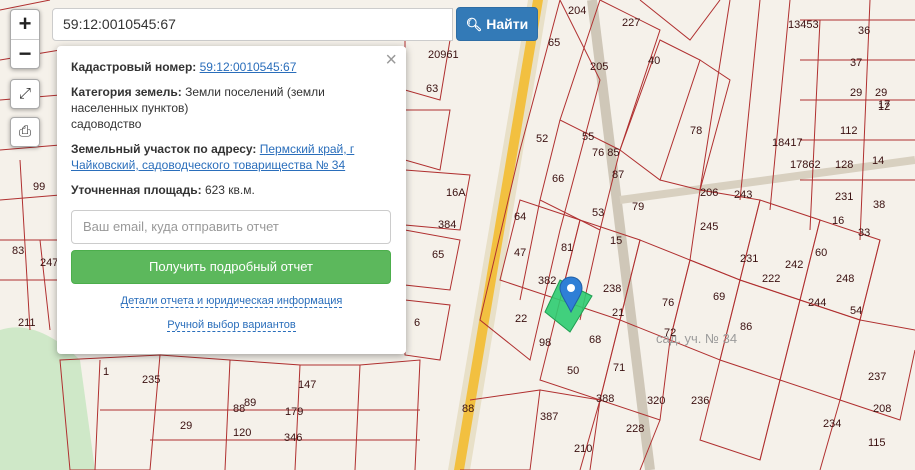  I want to click on parcel-label: 236, so click(700, 401).